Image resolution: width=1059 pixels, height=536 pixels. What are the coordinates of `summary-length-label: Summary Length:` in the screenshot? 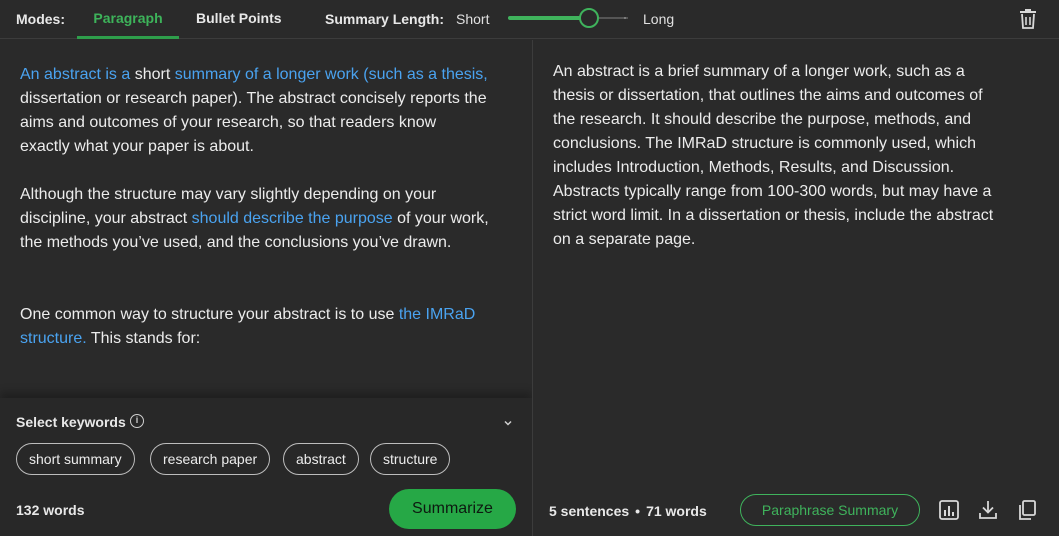 It's located at (385, 19).